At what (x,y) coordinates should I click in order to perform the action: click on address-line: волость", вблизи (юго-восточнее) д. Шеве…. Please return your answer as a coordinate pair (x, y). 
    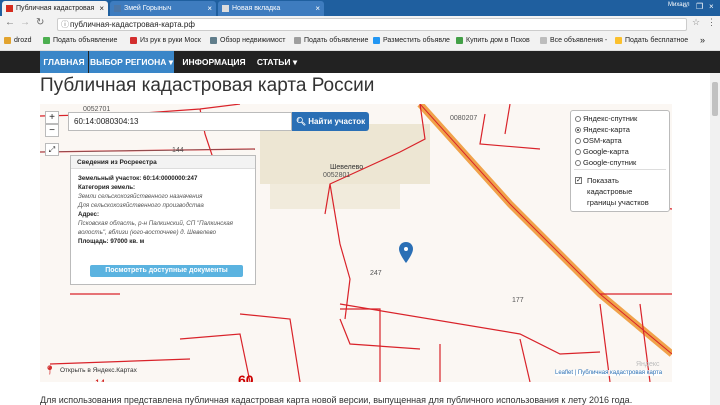
    Looking at the image, I should click on (147, 232).